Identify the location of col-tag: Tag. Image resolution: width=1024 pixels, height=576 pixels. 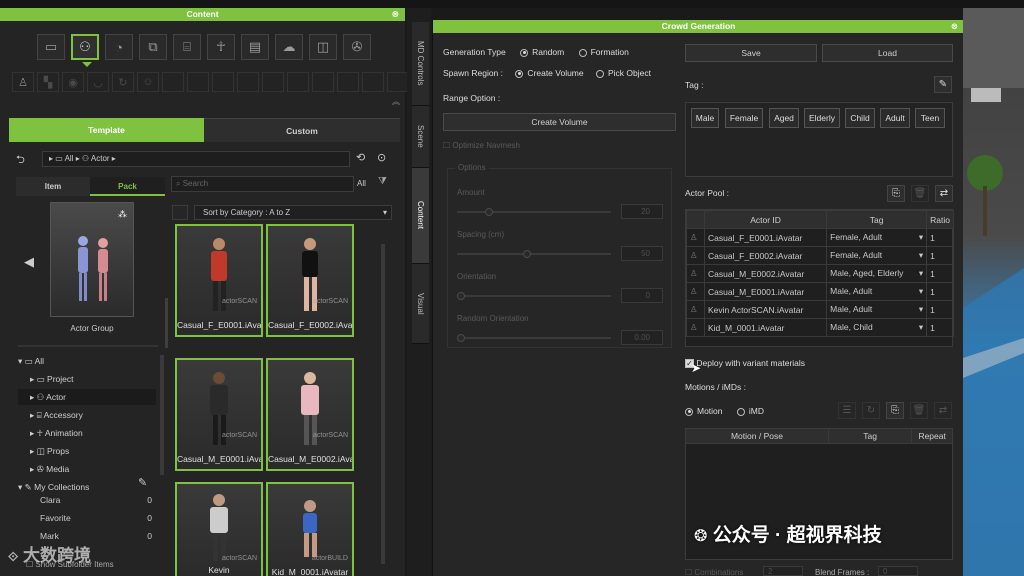
(877, 219).